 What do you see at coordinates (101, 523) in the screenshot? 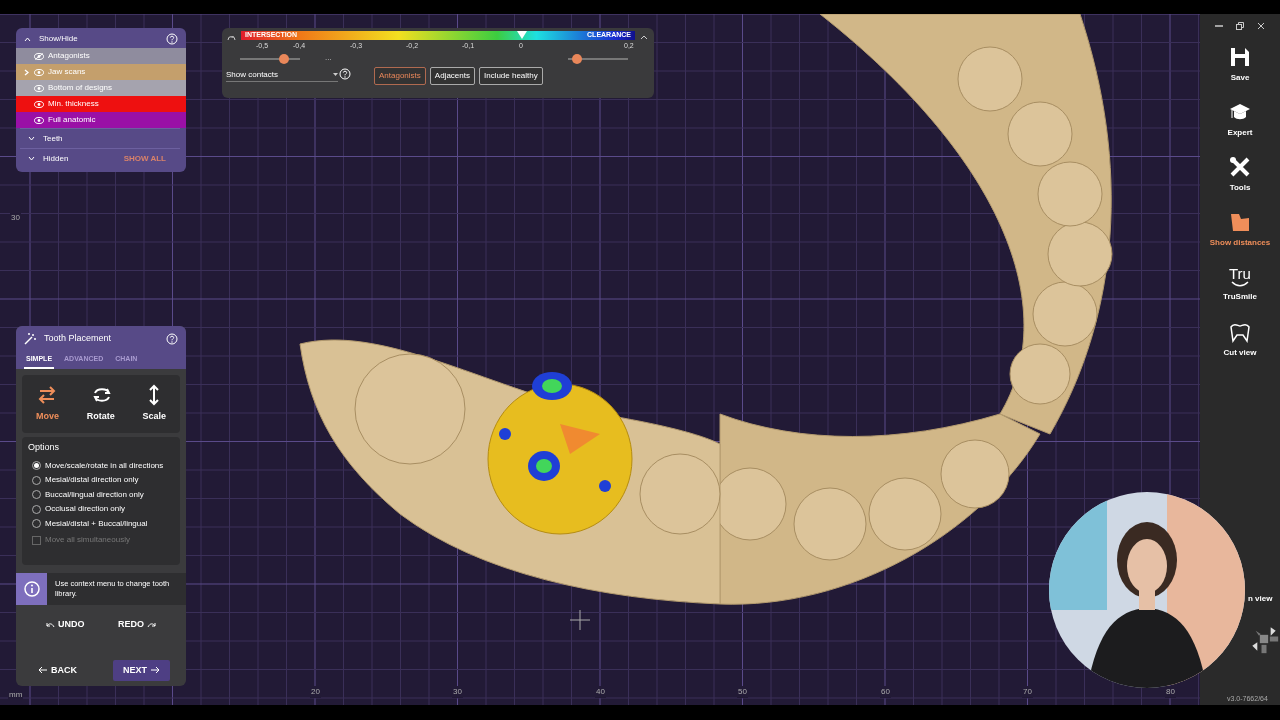
I see `radio-option: Mesial/distal + Buccal/lingual` at bounding box center [101, 523].